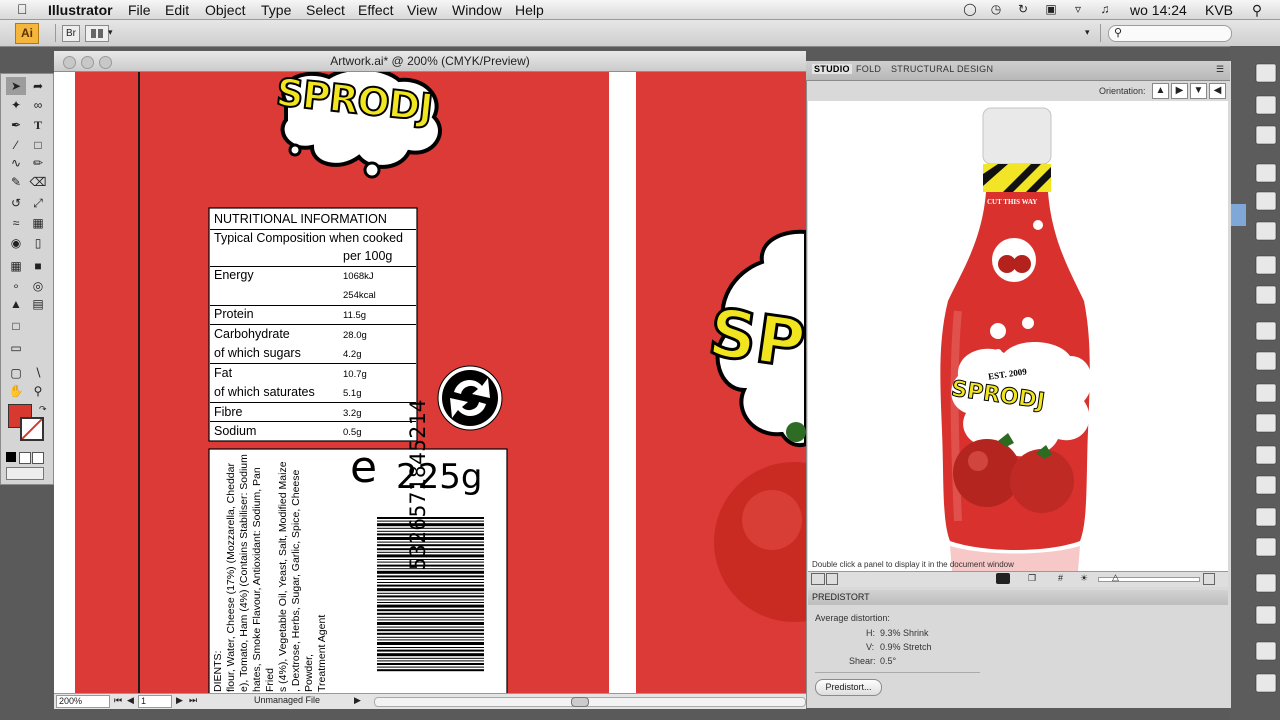  Describe the element at coordinates (1160, 91) in the screenshot. I see `orientation-front-icon: ▲` at that location.